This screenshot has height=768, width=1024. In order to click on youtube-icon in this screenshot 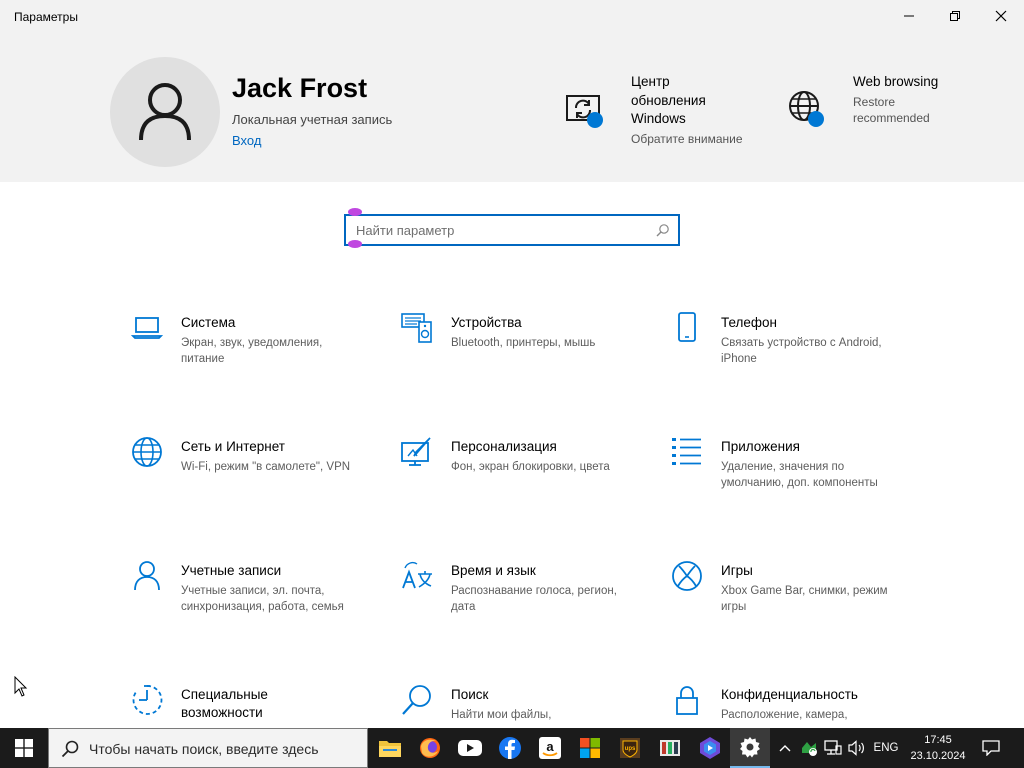, I will do `click(470, 748)`.